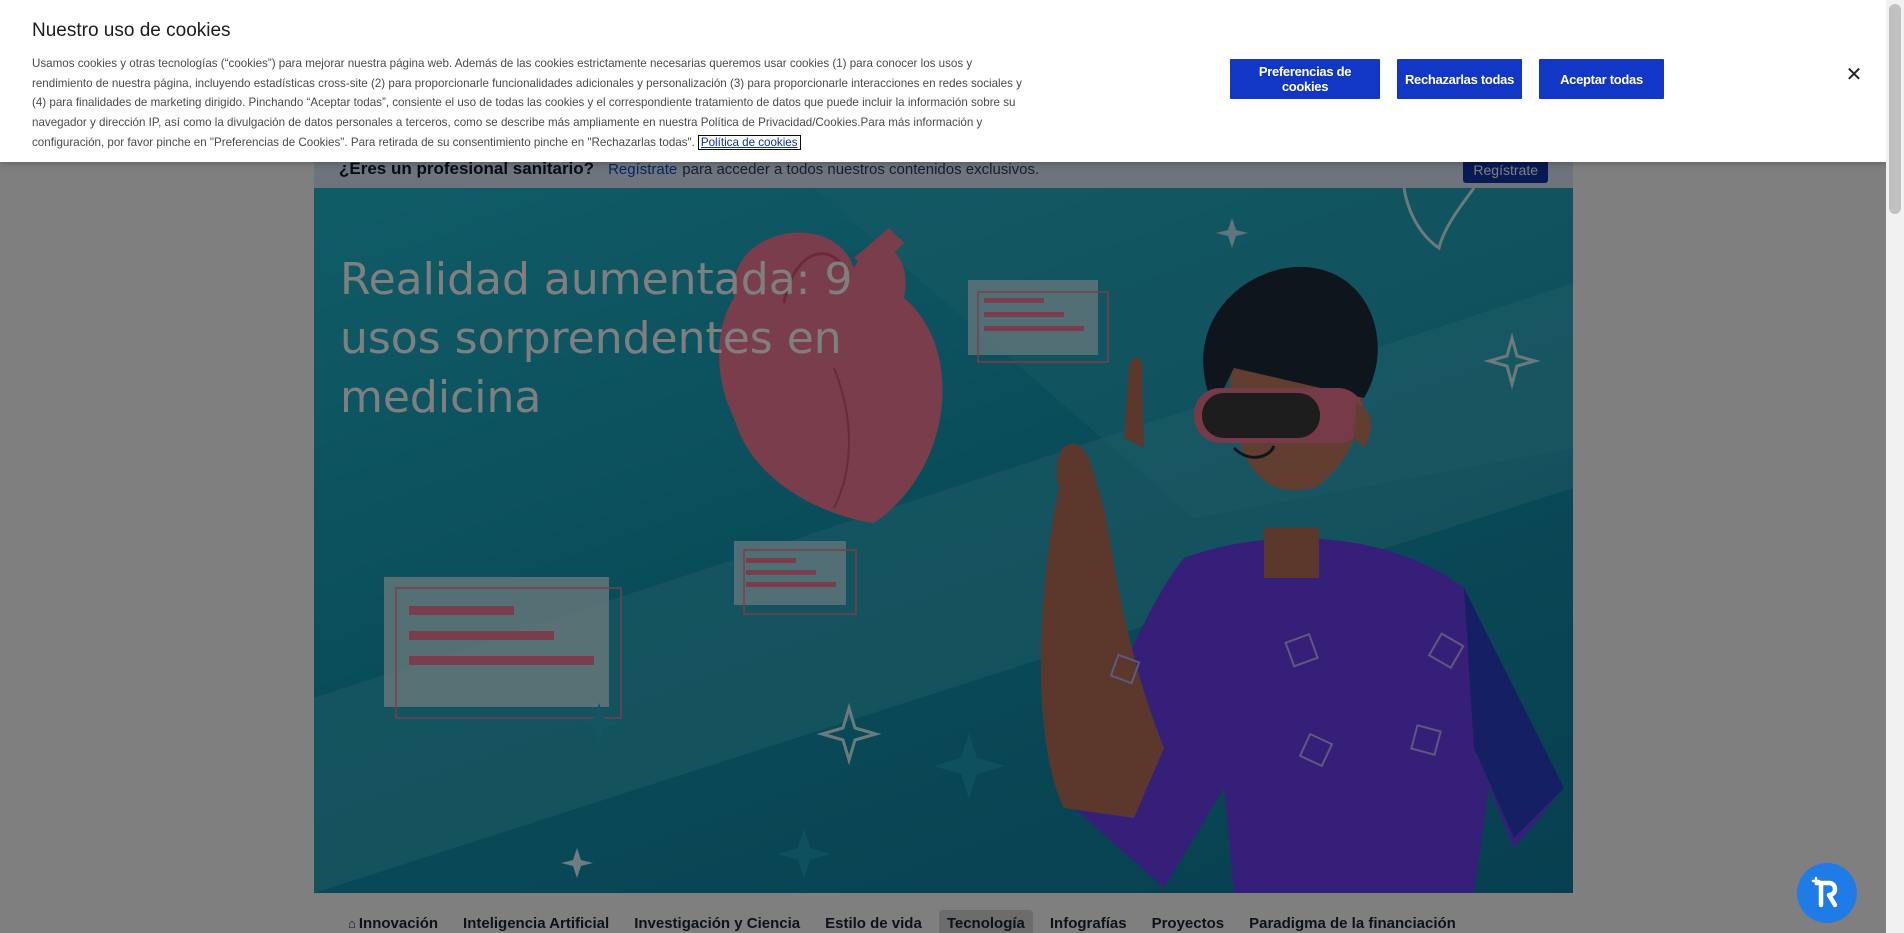 Image resolution: width=1904 pixels, height=933 pixels. I want to click on cookie-preferences-button: Preferencias de cookies, so click(1305, 79).